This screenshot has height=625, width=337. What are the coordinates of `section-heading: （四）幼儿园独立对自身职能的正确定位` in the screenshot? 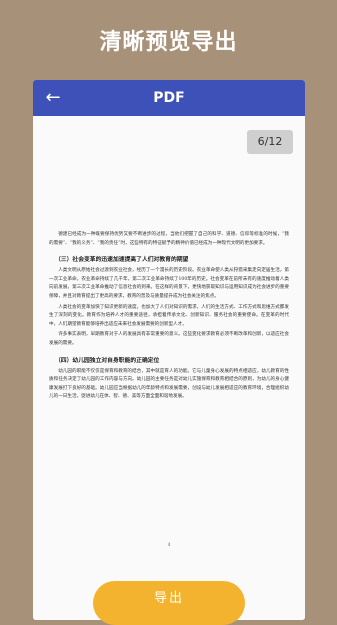 It's located at (107, 360).